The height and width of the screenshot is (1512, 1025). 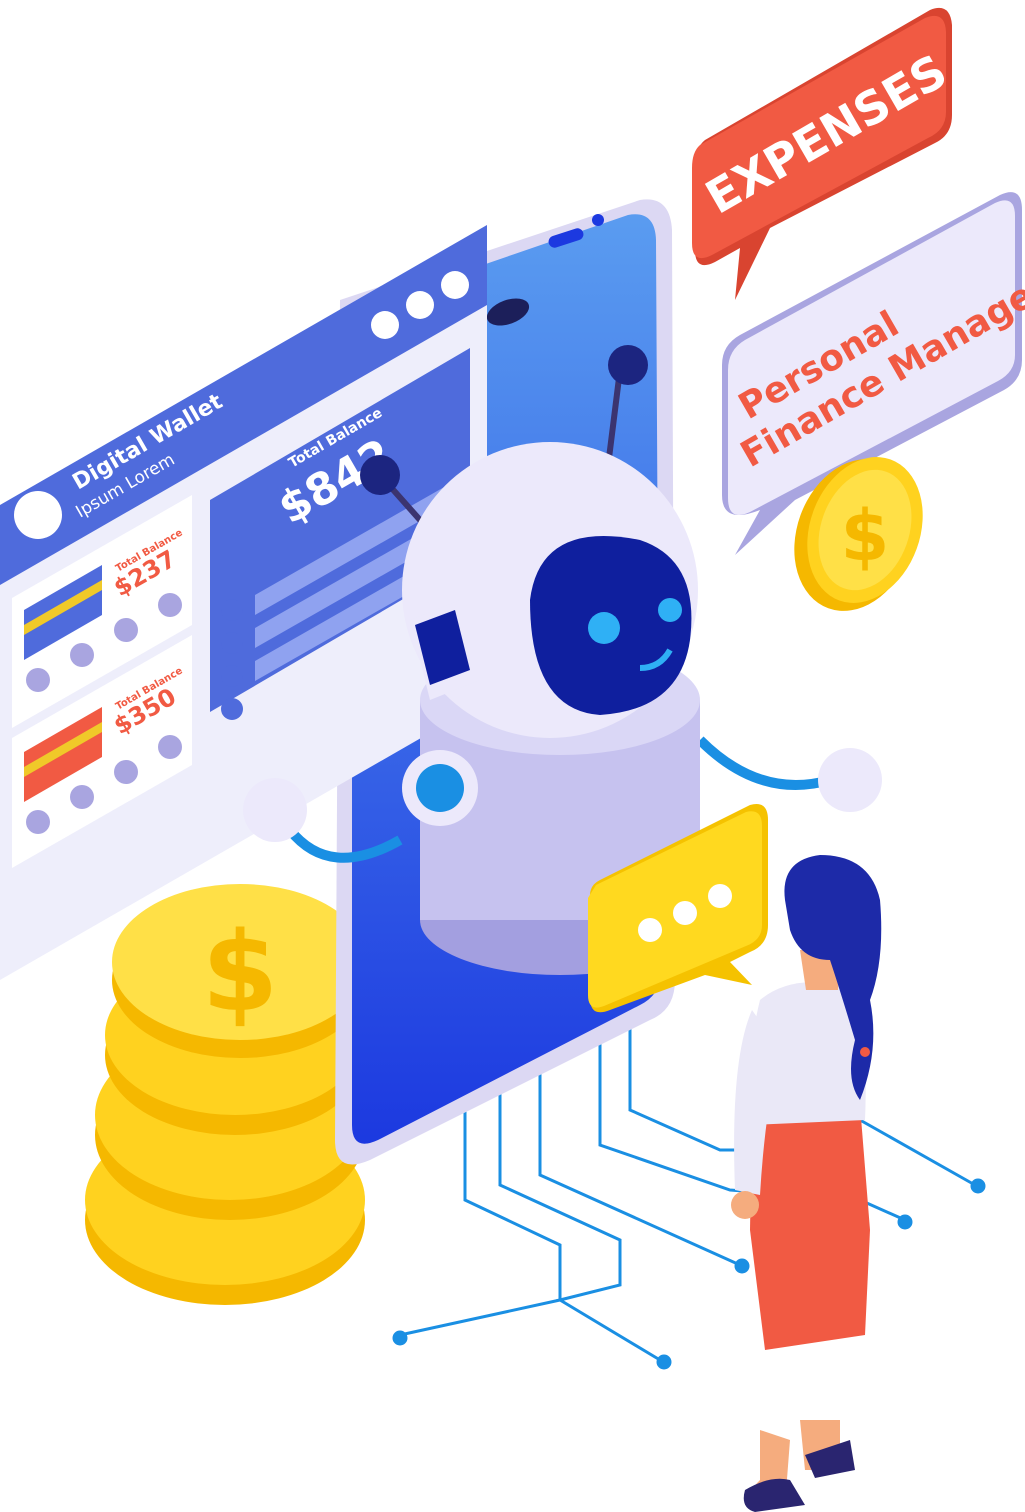 I want to click on shoe-icon, so click(x=774, y=1495).